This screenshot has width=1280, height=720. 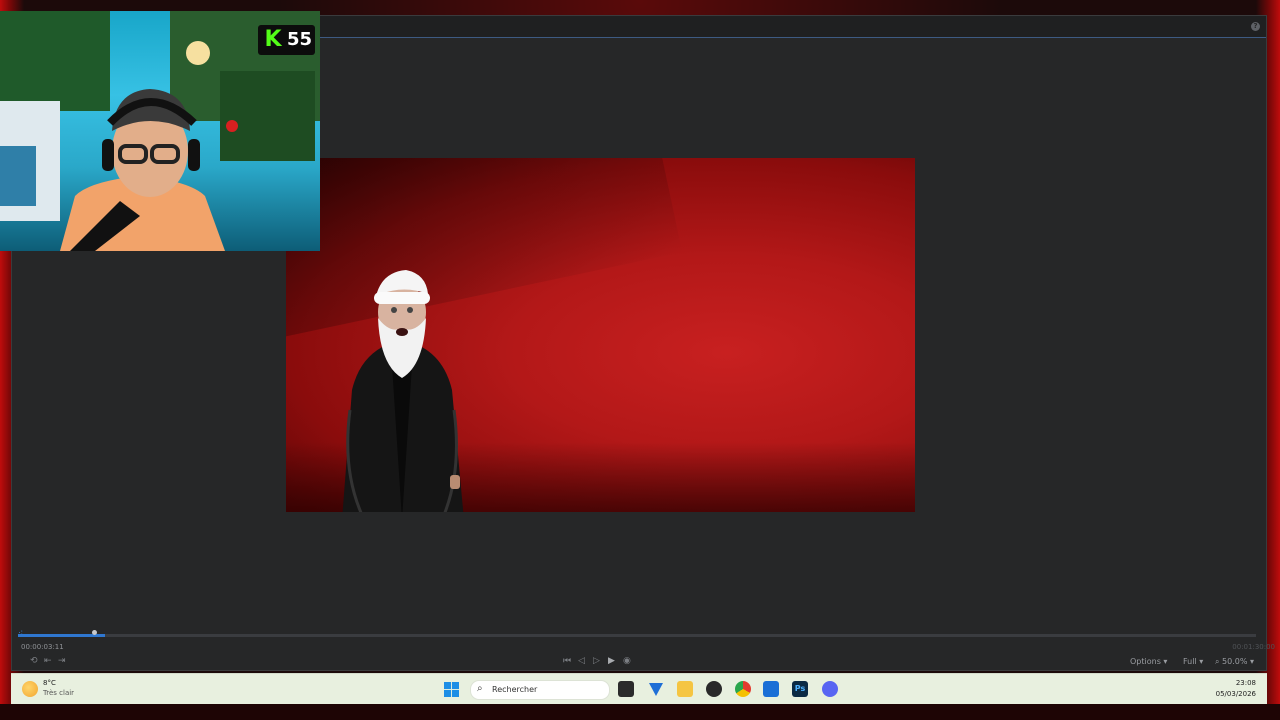 I want to click on search-icon: ⌕, so click(x=480, y=688).